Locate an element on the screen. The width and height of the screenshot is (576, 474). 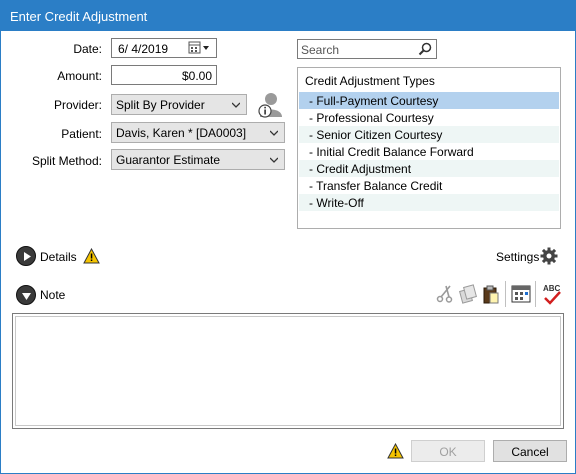
list-item-professional-courtesy: - Professional Courtesy is located at coordinates (429, 117).